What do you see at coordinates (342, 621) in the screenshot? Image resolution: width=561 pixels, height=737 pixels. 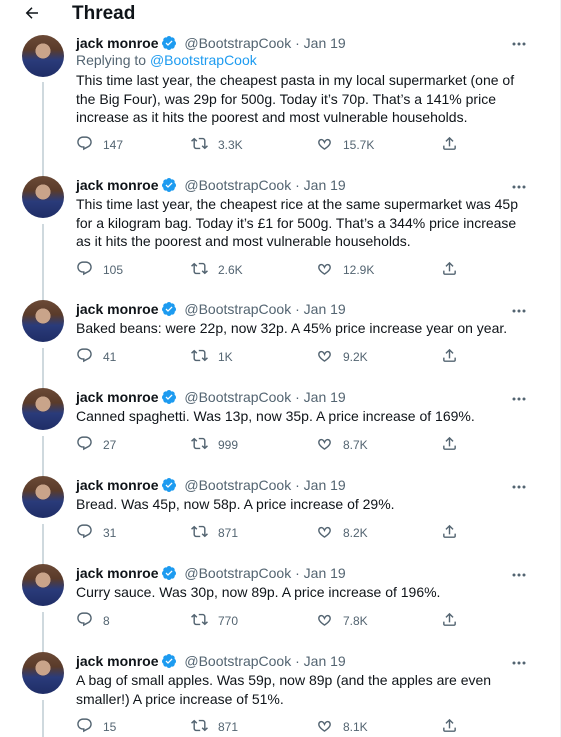 I see `like-button: 7.8K` at bounding box center [342, 621].